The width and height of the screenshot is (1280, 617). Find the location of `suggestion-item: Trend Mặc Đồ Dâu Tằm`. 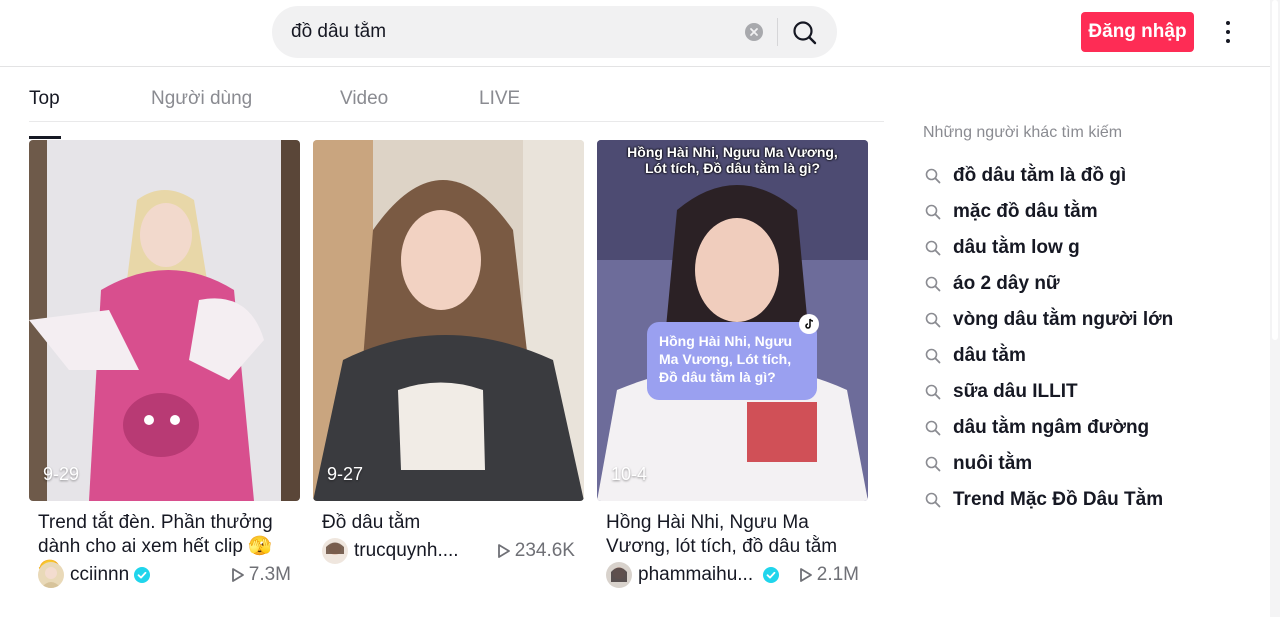

suggestion-item: Trend Mặc Đồ Dâu Tằm is located at coordinates (1088, 500).